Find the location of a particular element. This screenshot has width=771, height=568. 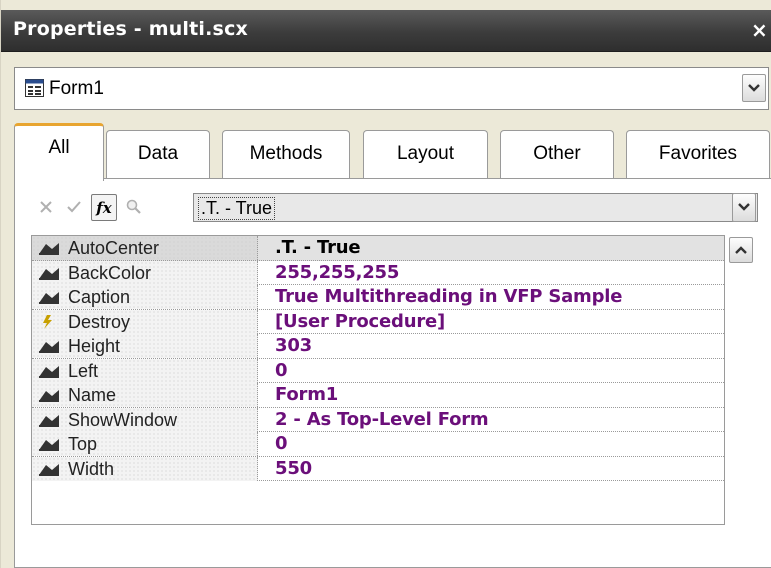

property-name: Width is located at coordinates (91, 468).